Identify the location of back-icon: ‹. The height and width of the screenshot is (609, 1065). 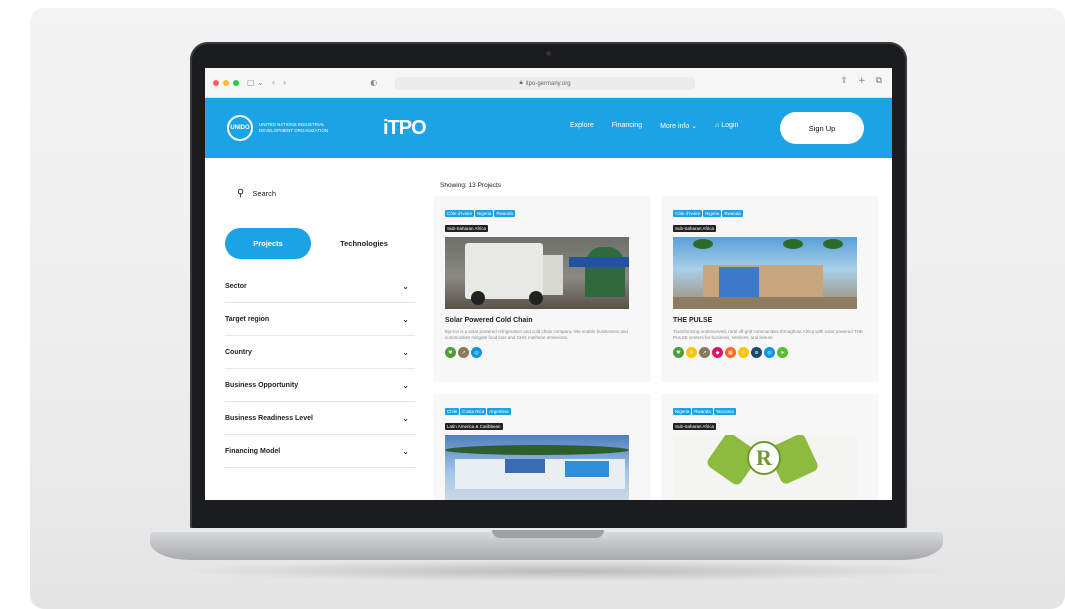
(273, 82).